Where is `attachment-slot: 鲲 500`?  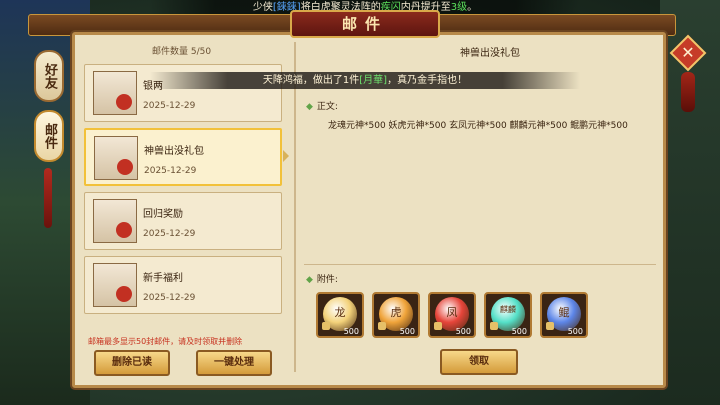
attachment-slot: 鲲 500 is located at coordinates (564, 315).